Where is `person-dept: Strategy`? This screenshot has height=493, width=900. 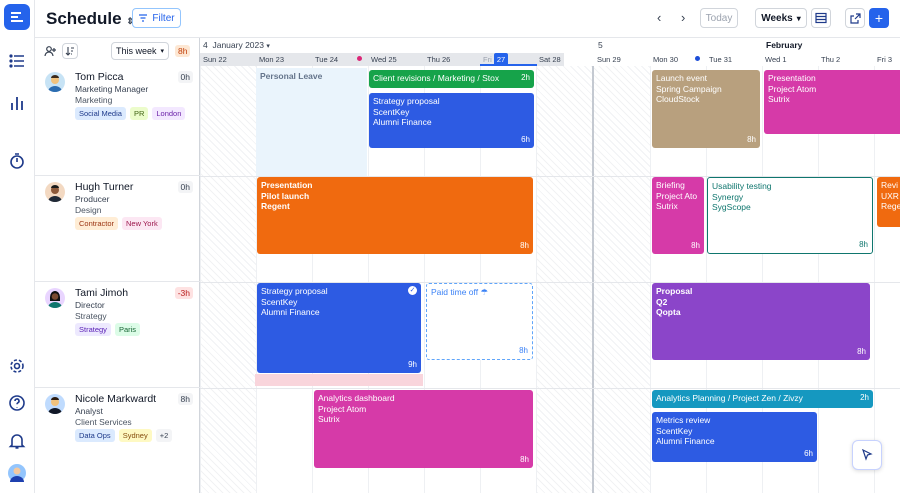 person-dept: Strategy is located at coordinates (91, 316).